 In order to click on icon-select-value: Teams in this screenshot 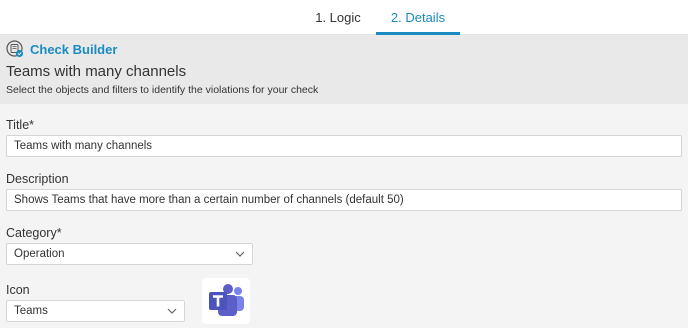, I will do `click(31, 311)`.